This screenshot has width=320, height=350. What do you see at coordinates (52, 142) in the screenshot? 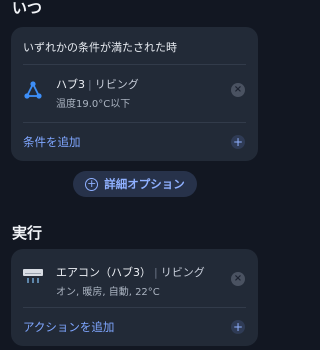
I see `add-condition-link: 条件を追加` at bounding box center [52, 142].